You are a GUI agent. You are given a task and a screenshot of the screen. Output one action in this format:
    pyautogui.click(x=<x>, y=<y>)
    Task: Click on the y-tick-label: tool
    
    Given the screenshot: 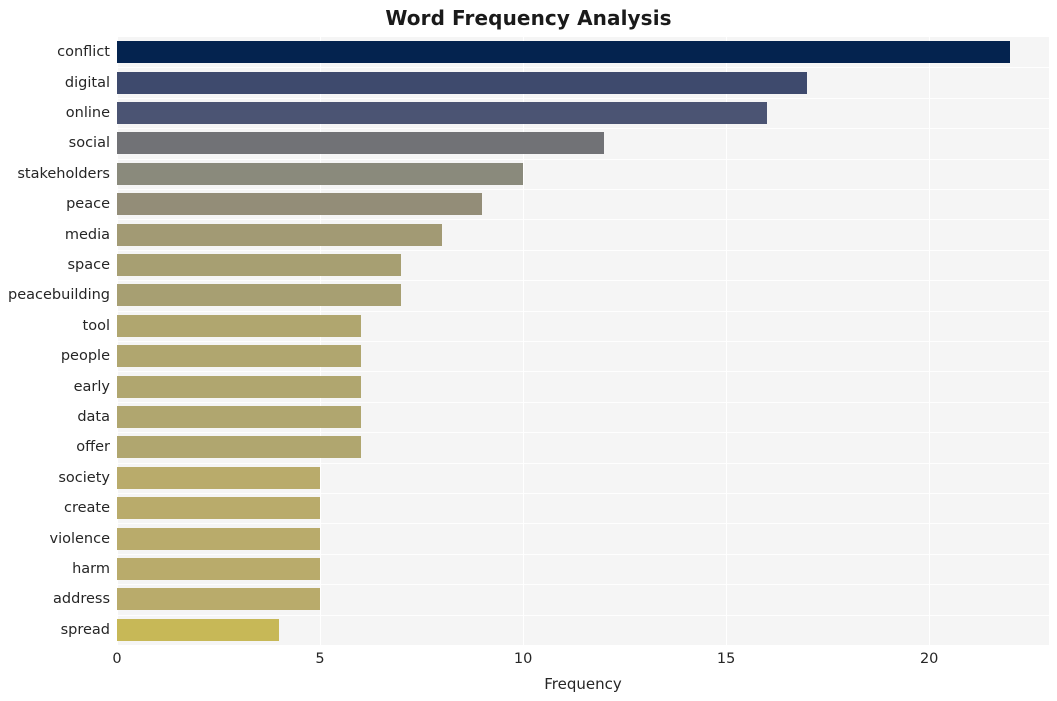 What is the action you would take?
    pyautogui.click(x=96, y=325)
    